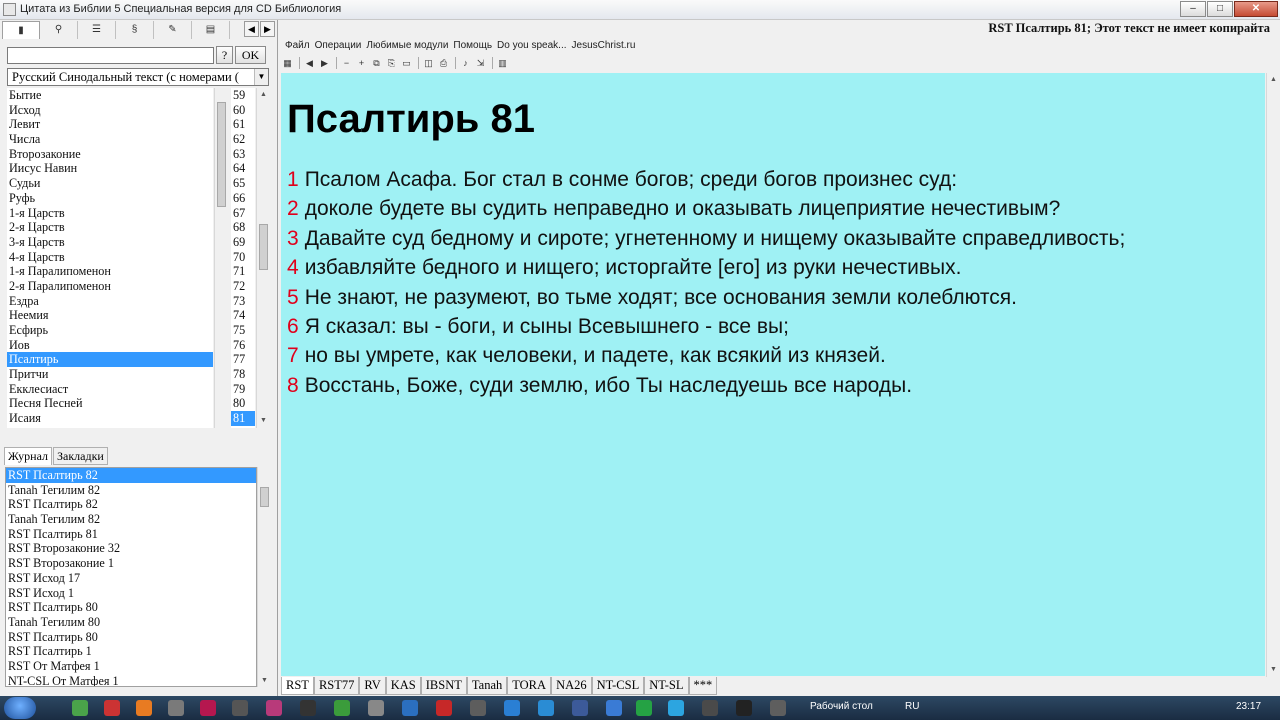 Image resolution: width=1280 pixels, height=720 pixels. I want to click on chapter-list-item: 63, so click(243, 154).